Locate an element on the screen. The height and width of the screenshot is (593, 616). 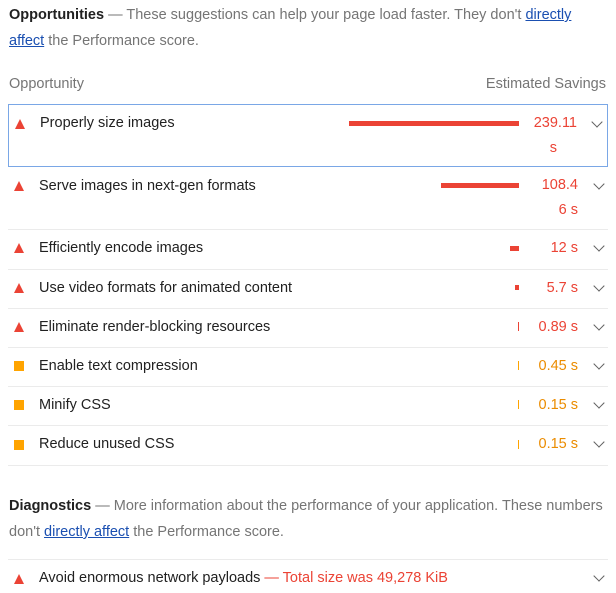
diagnostics-directly-affect-link: directly affect is located at coordinates (86, 532).